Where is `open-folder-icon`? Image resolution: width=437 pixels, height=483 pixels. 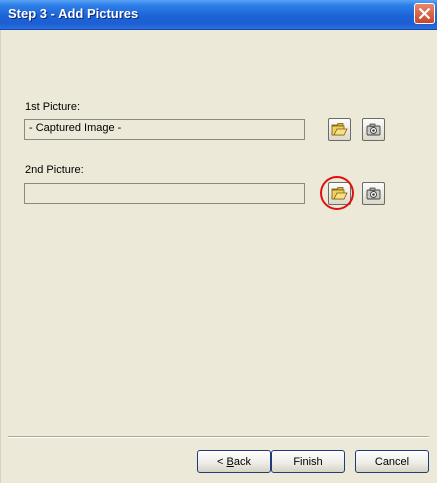 open-folder-icon is located at coordinates (339, 129).